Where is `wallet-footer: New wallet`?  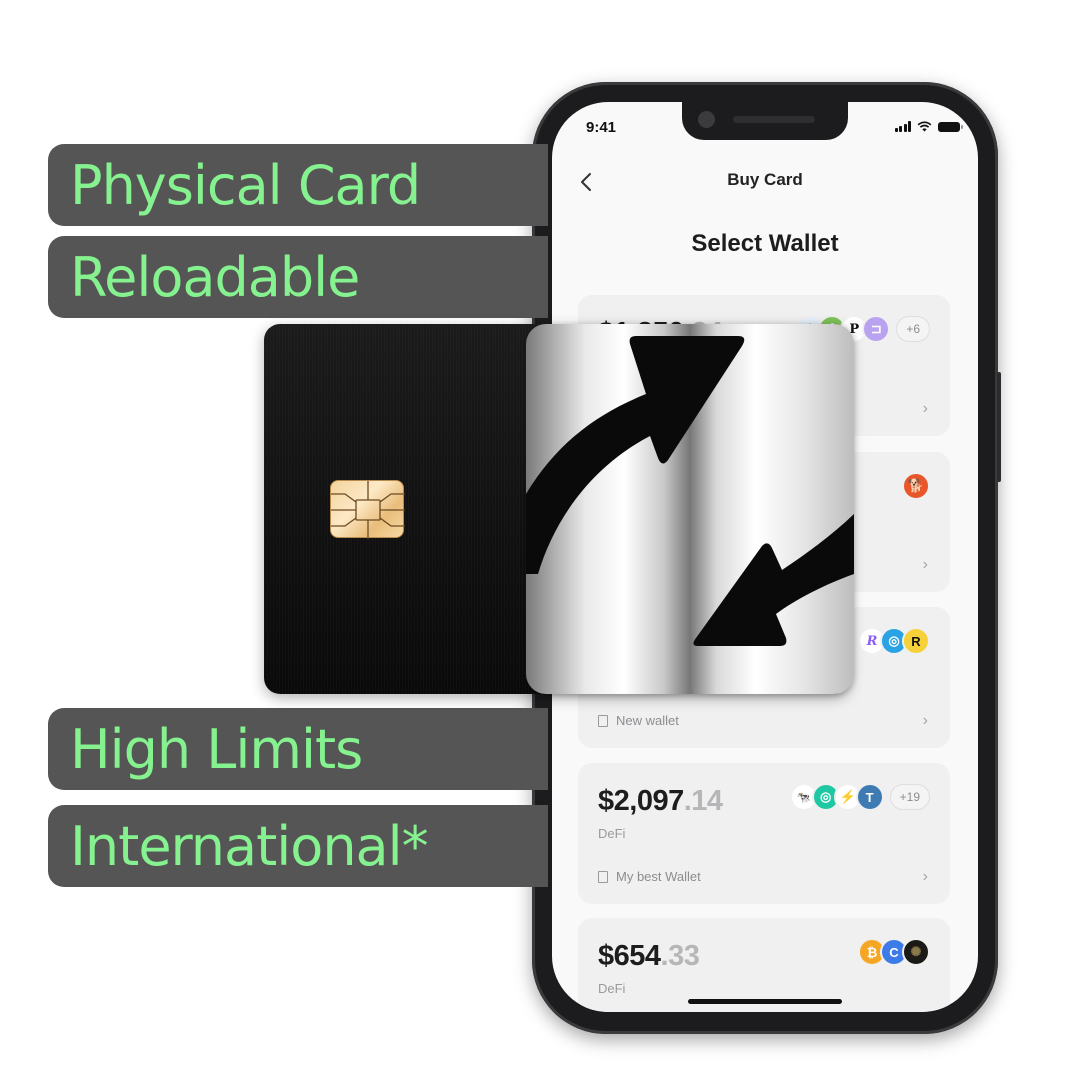
wallet-footer: New wallet is located at coordinates (638, 720).